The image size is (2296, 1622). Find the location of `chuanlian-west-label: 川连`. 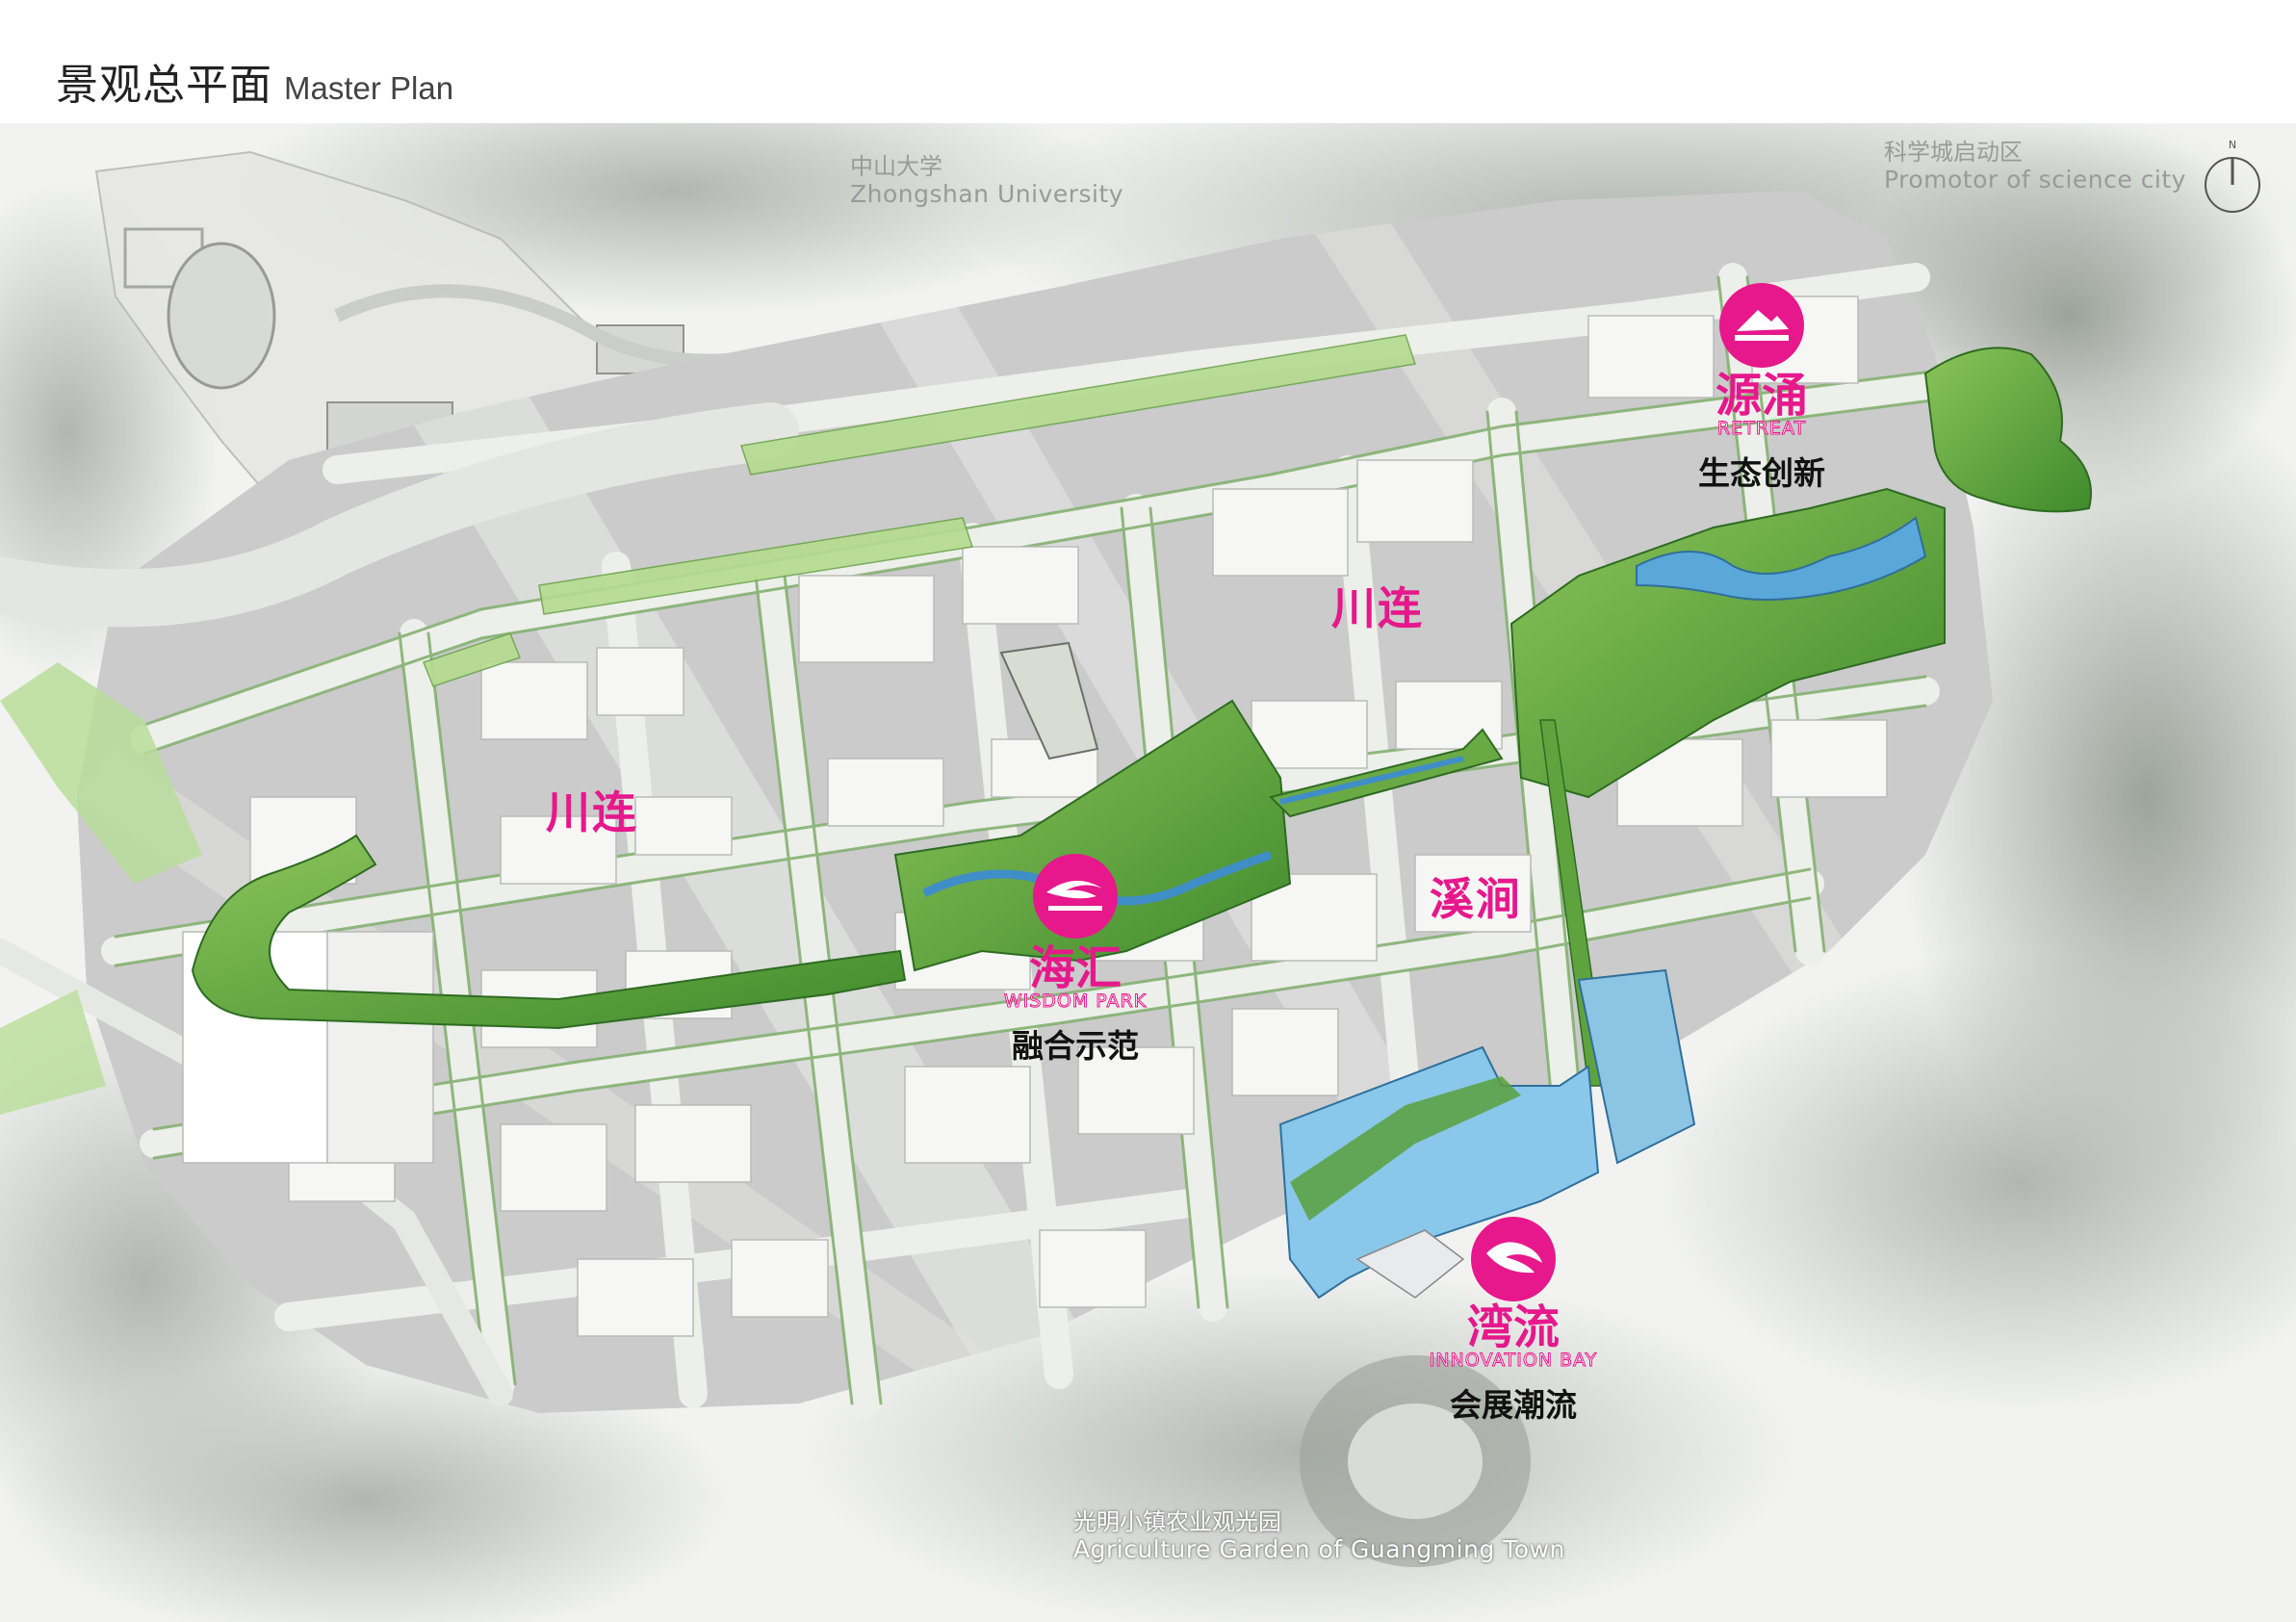

chuanlian-west-label: 川连 is located at coordinates (592, 812).